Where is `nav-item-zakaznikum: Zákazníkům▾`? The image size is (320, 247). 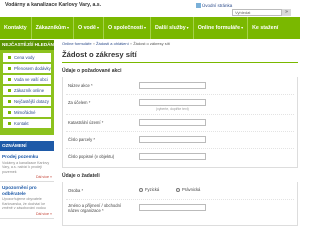 nav-item-zakaznikum: Zákazníkům▾ is located at coordinates (53, 28).